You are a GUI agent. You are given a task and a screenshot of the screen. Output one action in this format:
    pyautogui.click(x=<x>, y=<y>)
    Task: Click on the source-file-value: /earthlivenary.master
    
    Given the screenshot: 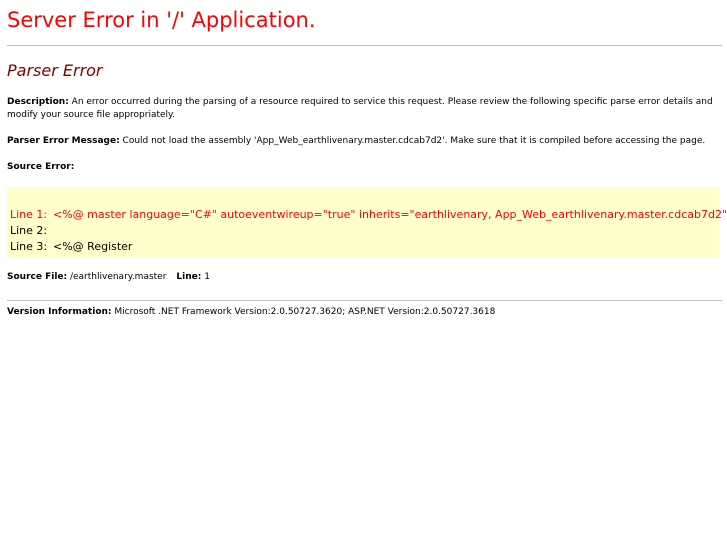 What is the action you would take?
    pyautogui.click(x=117, y=277)
    